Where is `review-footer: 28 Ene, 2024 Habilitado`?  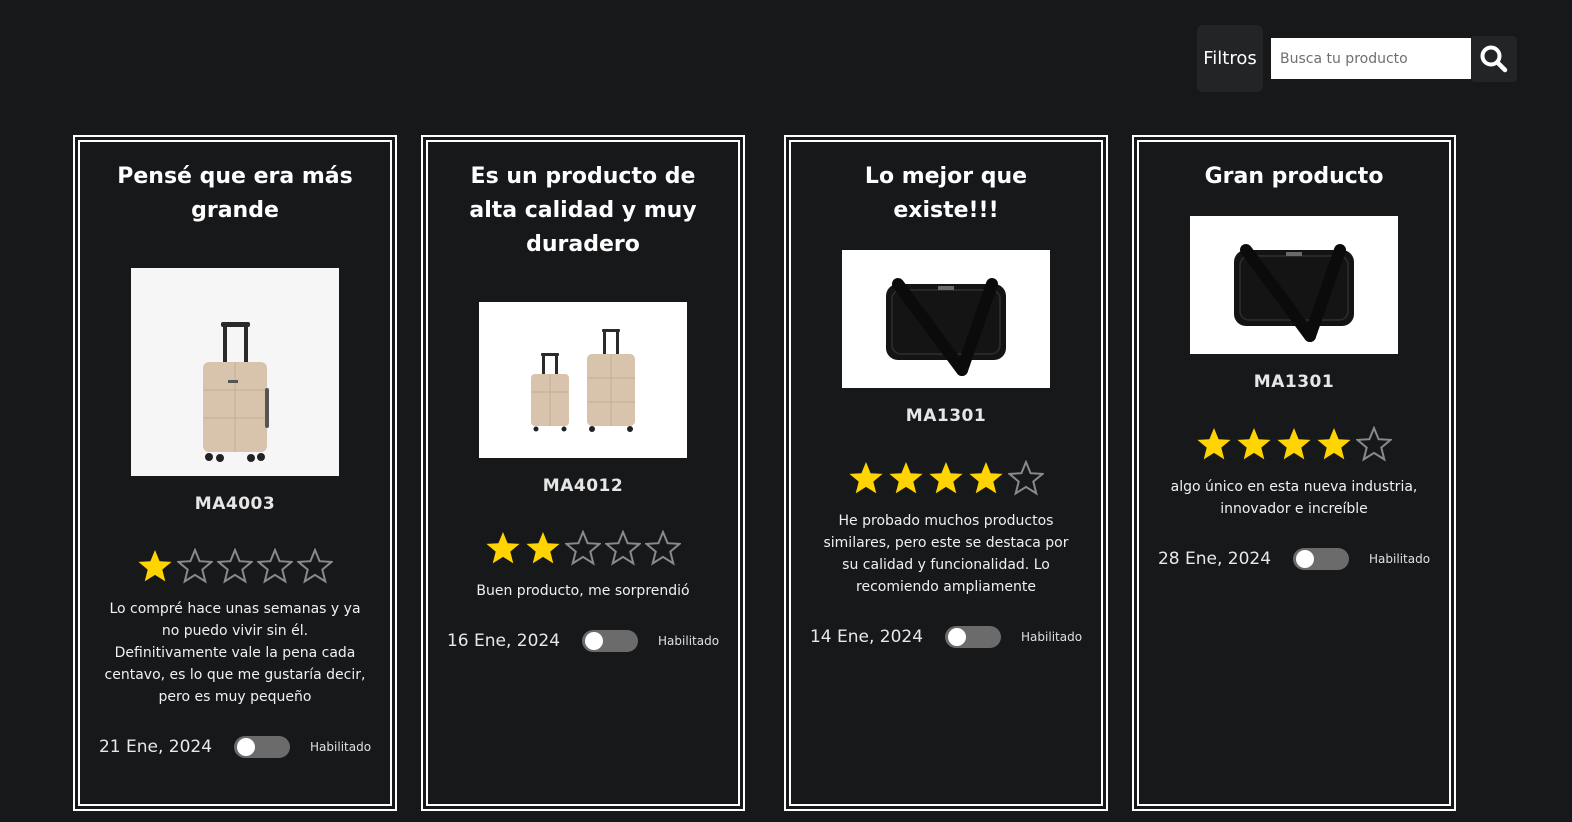 review-footer: 28 Ene, 2024 Habilitado is located at coordinates (1294, 559).